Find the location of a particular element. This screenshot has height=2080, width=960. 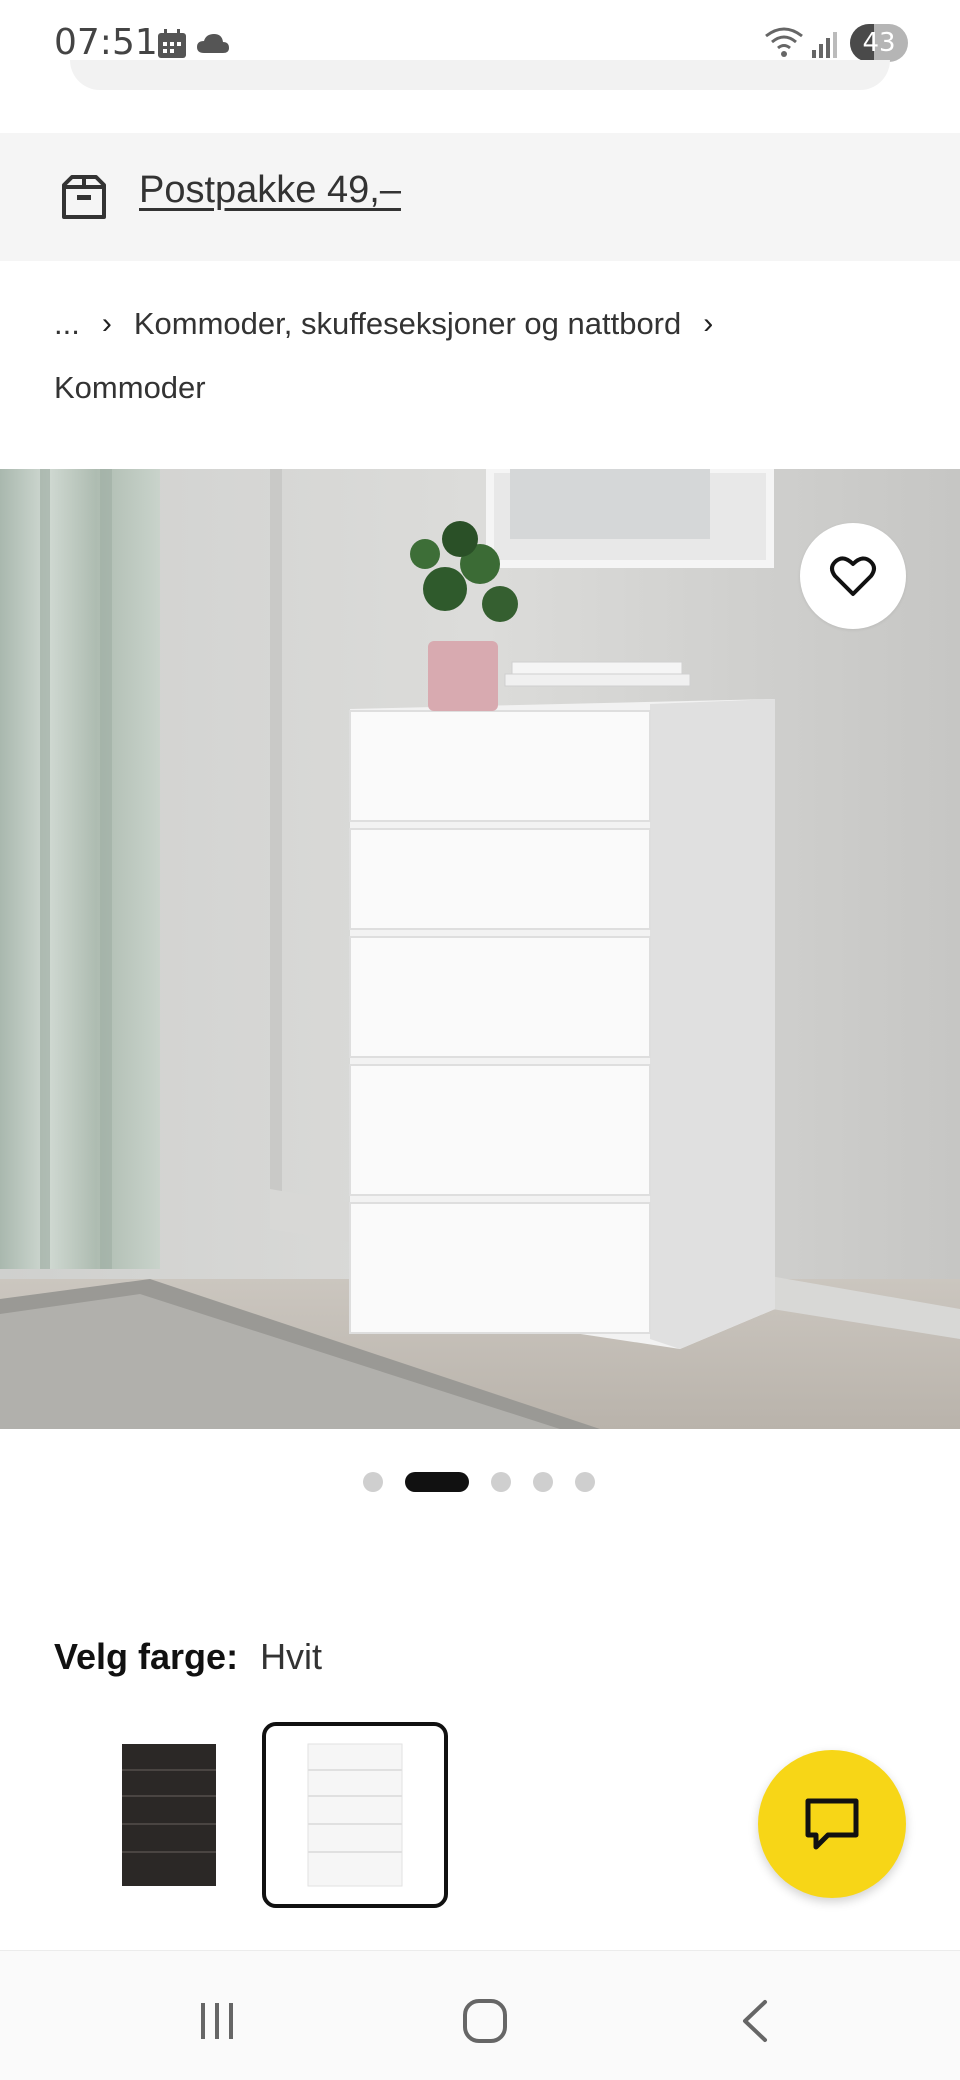

chat-button is located at coordinates (832, 1824).